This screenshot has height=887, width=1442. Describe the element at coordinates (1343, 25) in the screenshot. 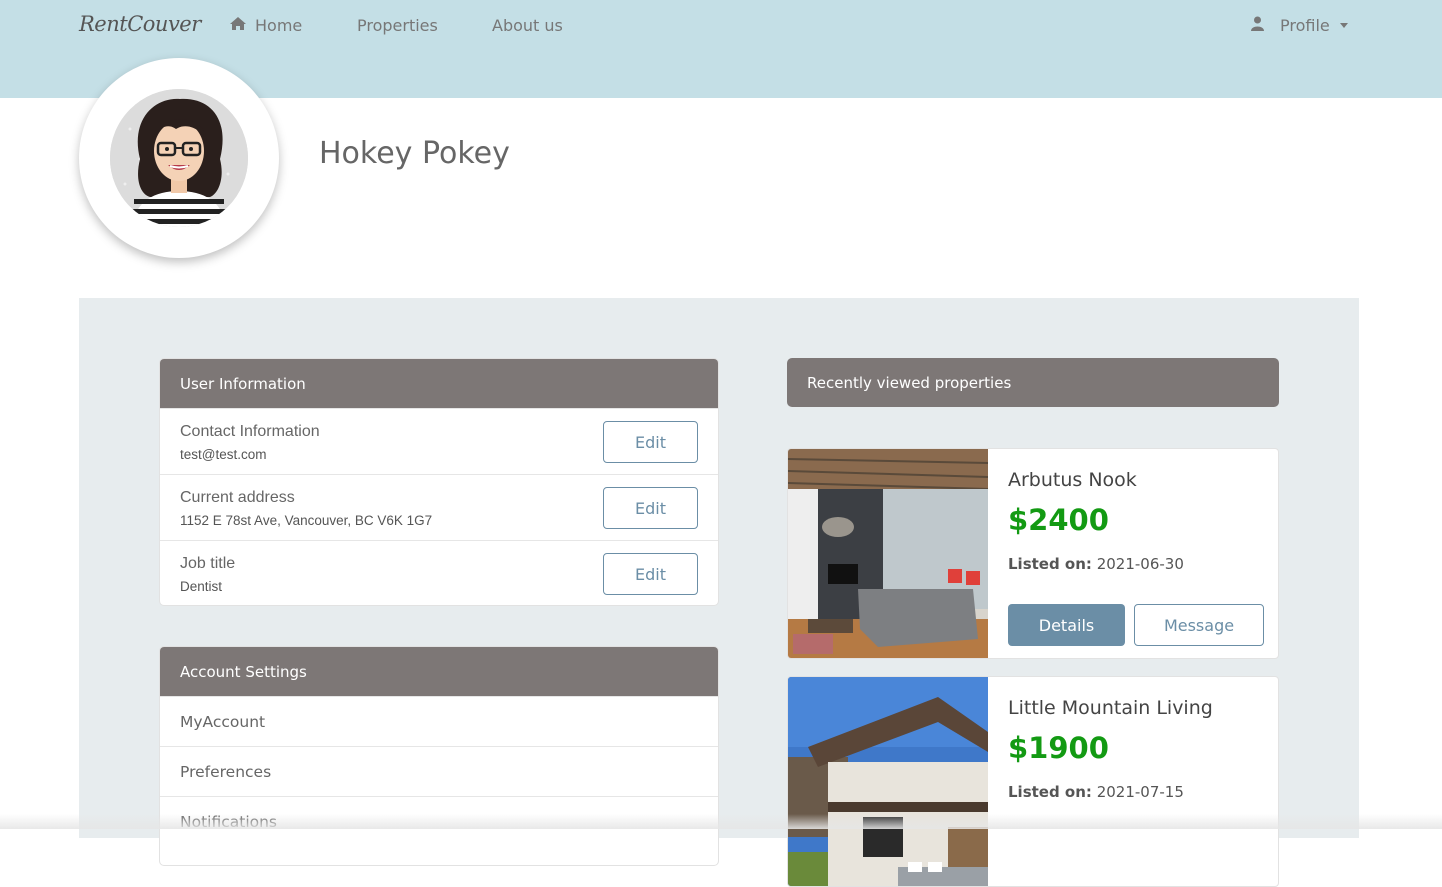

I see `caret-down-icon` at that location.